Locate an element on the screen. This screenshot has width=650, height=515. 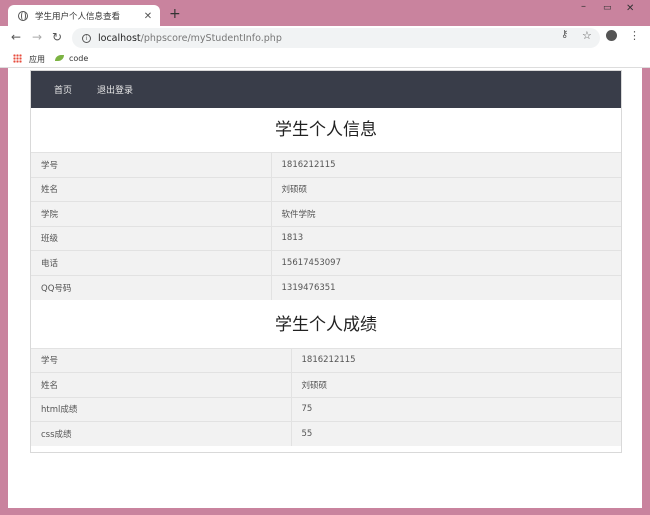
info-icon: i is located at coordinates (86, 38).